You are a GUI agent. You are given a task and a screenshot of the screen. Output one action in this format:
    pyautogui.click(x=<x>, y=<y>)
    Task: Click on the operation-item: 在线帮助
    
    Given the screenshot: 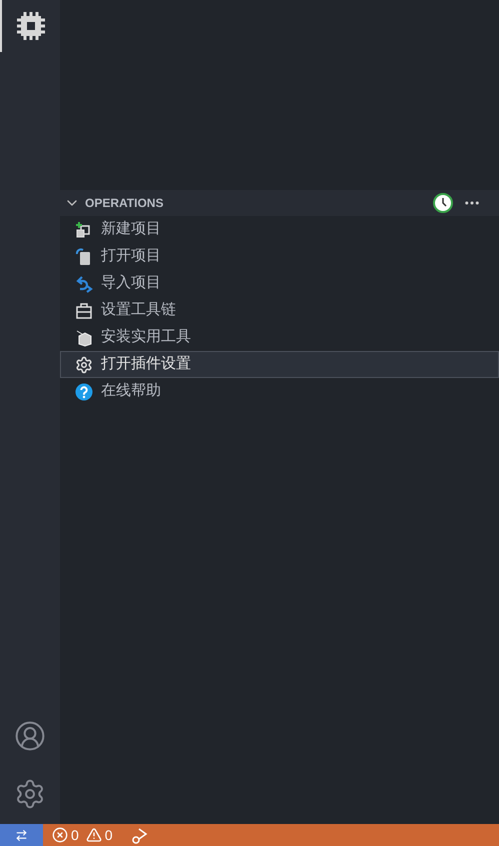 What is the action you would take?
    pyautogui.click(x=279, y=391)
    